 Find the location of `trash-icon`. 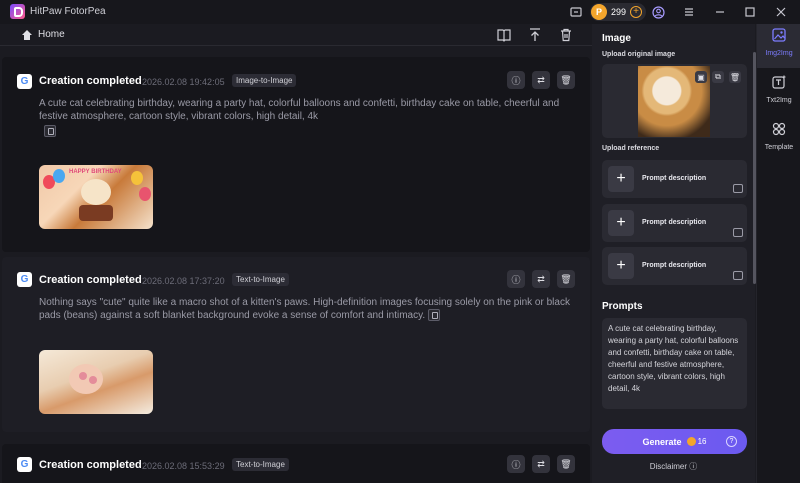

trash-icon is located at coordinates (566, 35).